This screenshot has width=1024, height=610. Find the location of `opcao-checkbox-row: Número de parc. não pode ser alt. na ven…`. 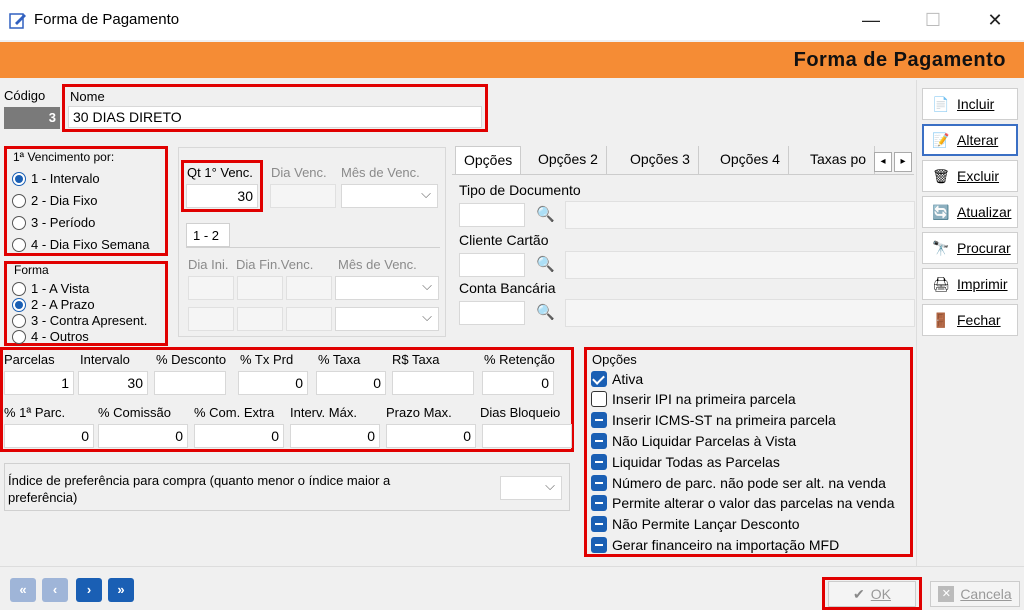

opcao-checkbox-row: Número de parc. não pode ser alt. na ven… is located at coordinates (738, 482).